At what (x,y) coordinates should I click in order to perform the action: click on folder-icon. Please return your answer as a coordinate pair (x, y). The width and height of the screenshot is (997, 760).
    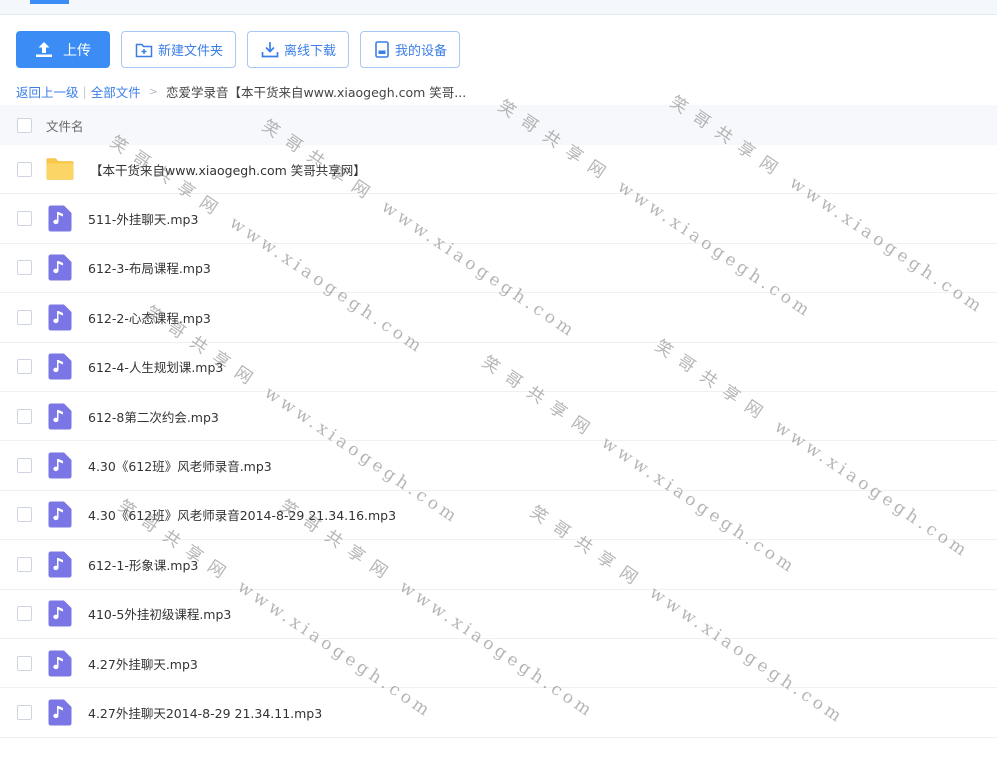
    Looking at the image, I should click on (60, 169).